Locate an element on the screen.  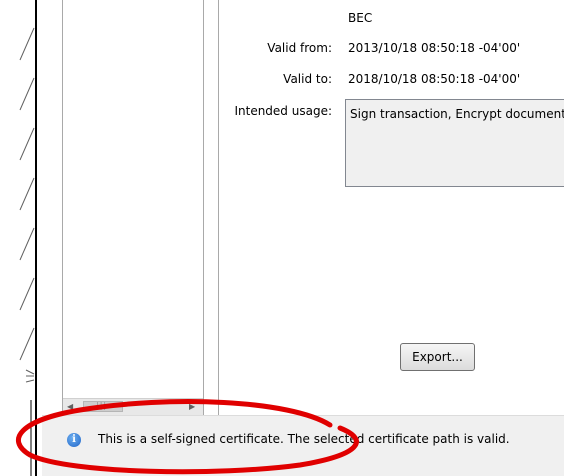
scroll-right-arrow-icon: ▶ is located at coordinates (192, 406).